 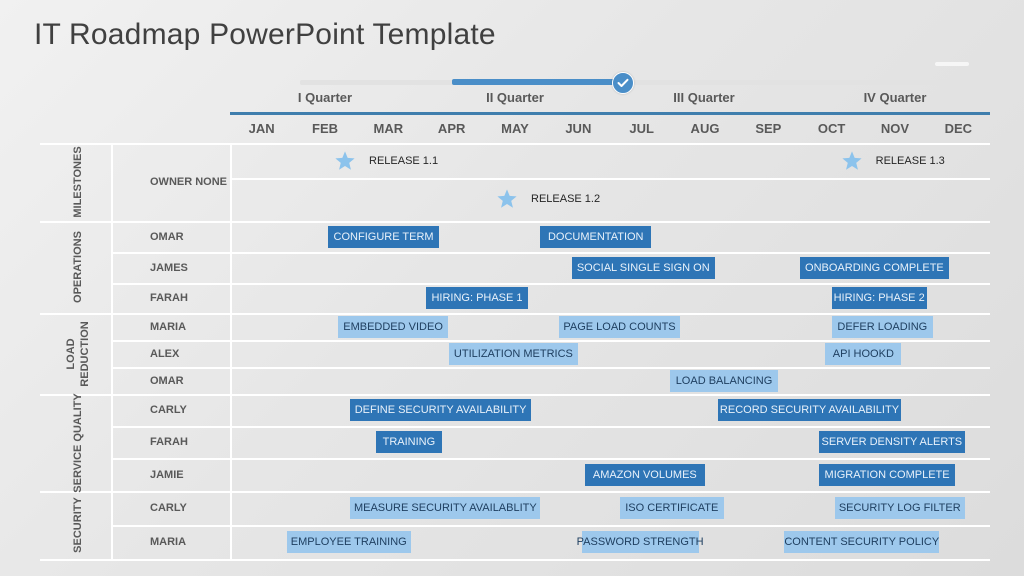 What do you see at coordinates (619, 326) in the screenshot?
I see `task-bar: PAGE LOAD COUNTS` at bounding box center [619, 326].